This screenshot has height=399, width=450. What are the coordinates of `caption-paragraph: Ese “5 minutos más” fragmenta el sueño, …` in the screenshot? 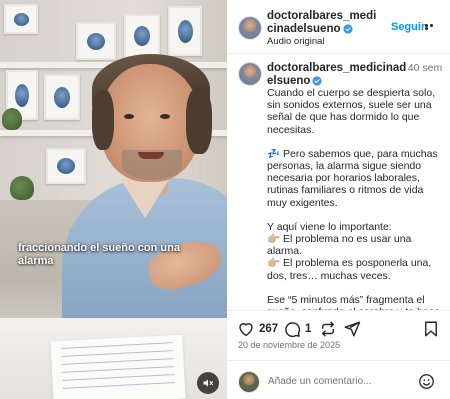 It's located at (356, 302).